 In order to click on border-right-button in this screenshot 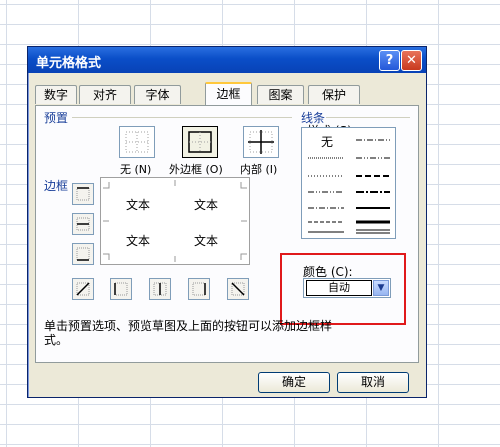, I will do `click(199, 289)`.